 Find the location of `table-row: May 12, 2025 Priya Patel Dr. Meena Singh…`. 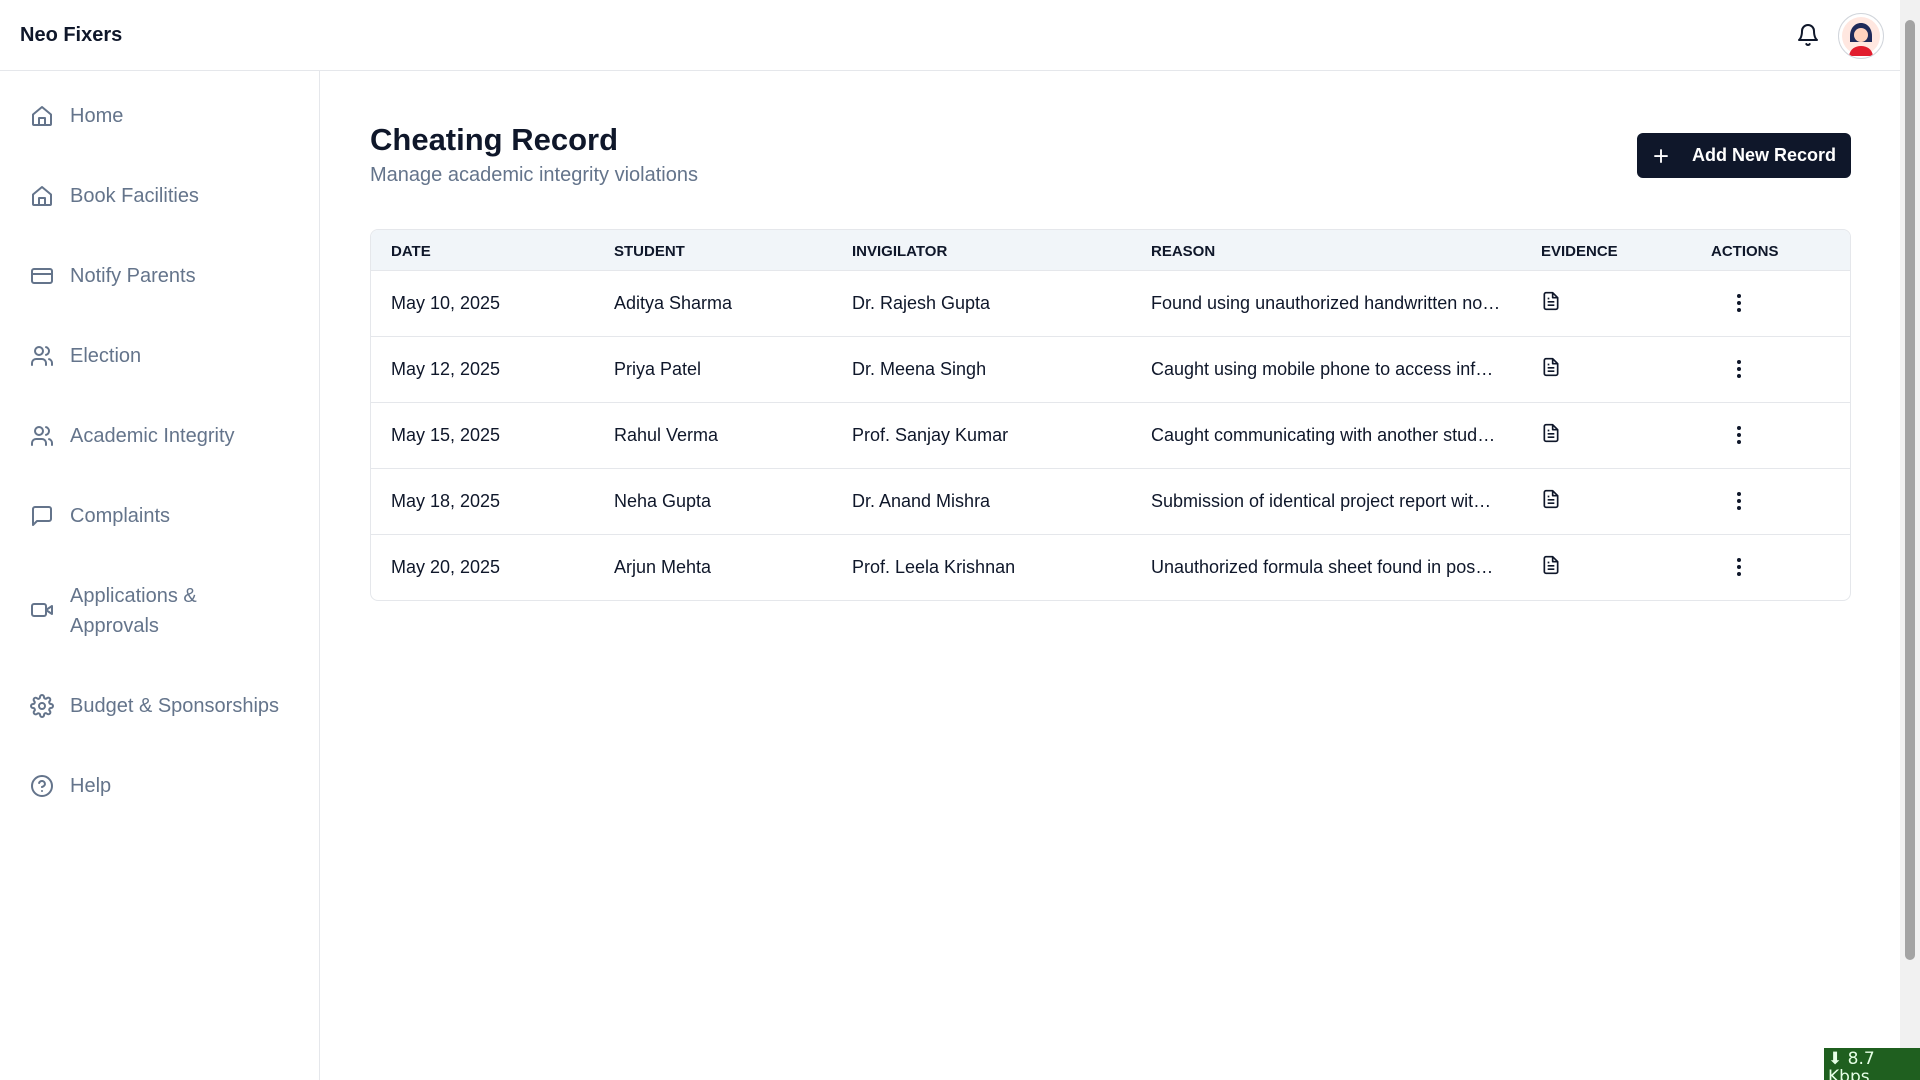

table-row: May 12, 2025 Priya Patel Dr. Meena Singh… is located at coordinates (1110, 370).